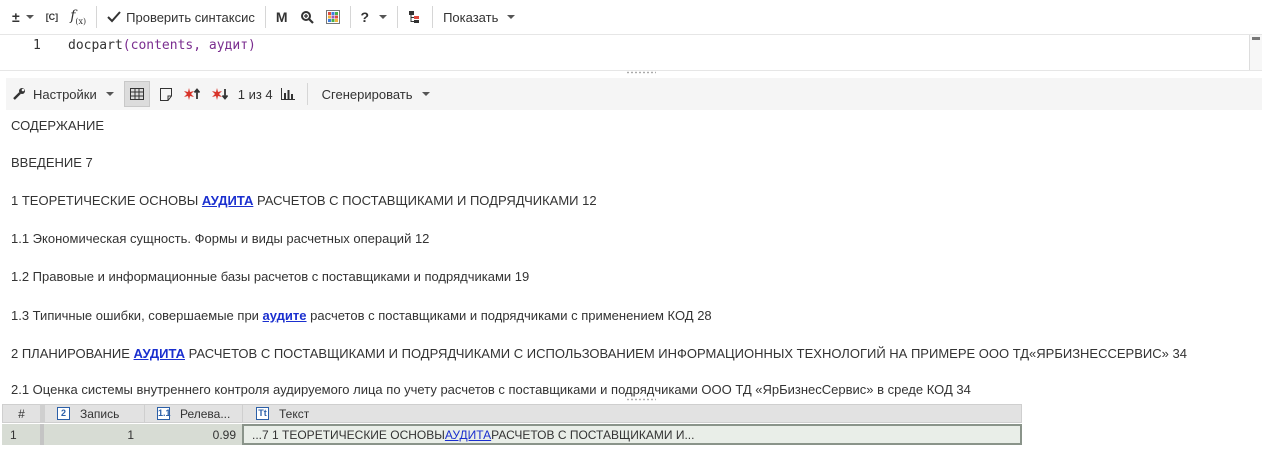 The height and width of the screenshot is (449, 1262). I want to click on code-line: docpart(contents, аудит), so click(162, 45).